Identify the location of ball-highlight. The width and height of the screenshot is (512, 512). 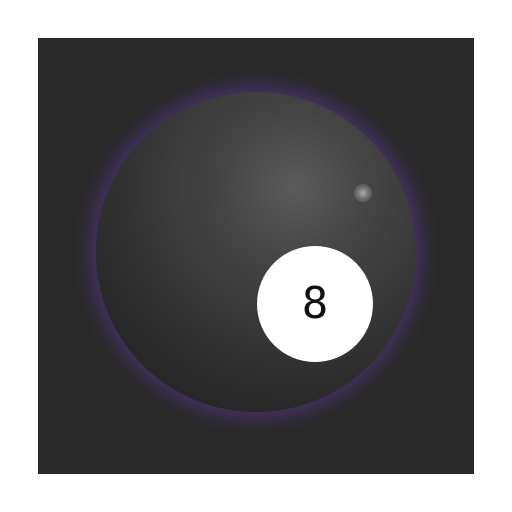
(363, 193).